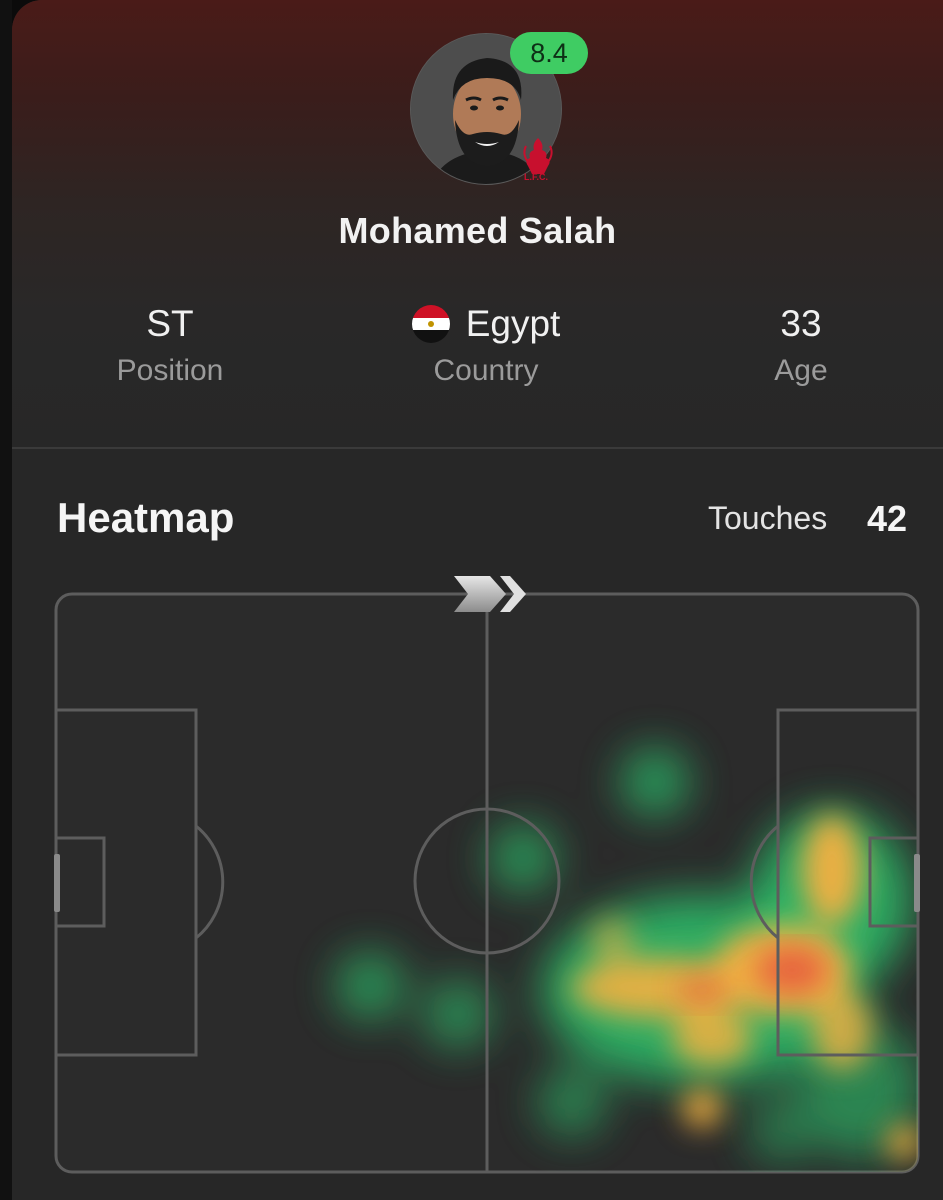 The height and width of the screenshot is (1200, 943). Describe the element at coordinates (170, 370) in the screenshot. I see `position-label: Position` at that location.